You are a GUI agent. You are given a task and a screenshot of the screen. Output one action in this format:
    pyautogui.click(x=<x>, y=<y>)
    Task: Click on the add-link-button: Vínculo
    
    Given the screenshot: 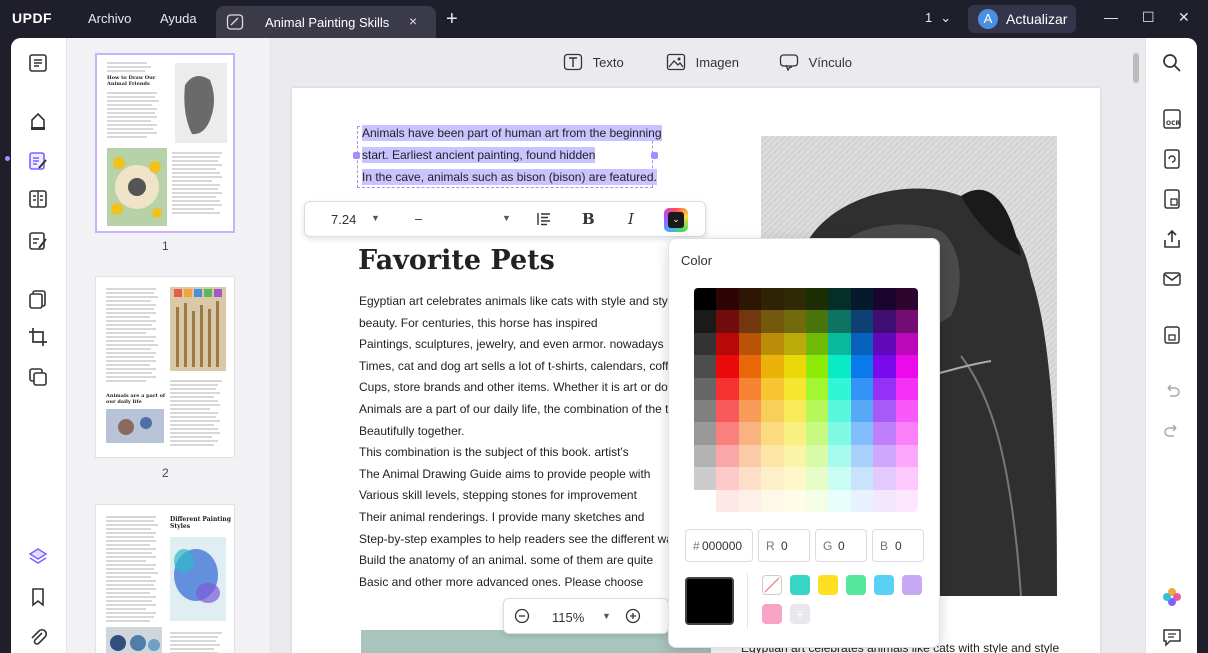 What is the action you would take?
    pyautogui.click(x=815, y=62)
    